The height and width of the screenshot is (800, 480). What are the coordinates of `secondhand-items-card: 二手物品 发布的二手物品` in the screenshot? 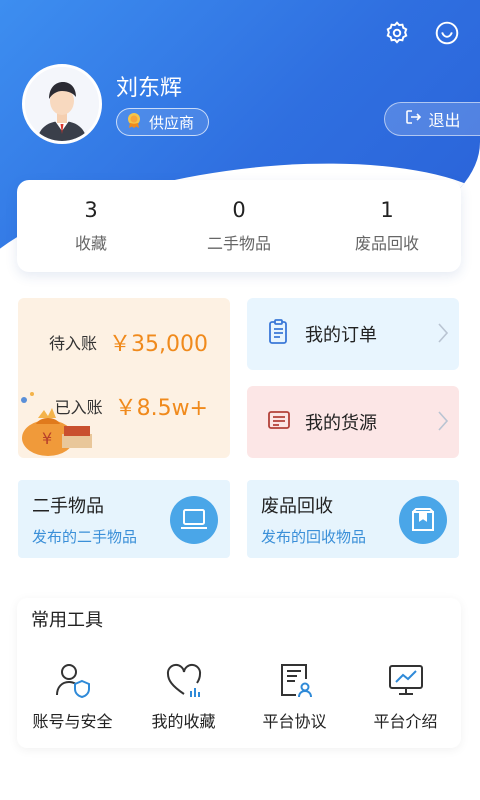 It's located at (124, 519).